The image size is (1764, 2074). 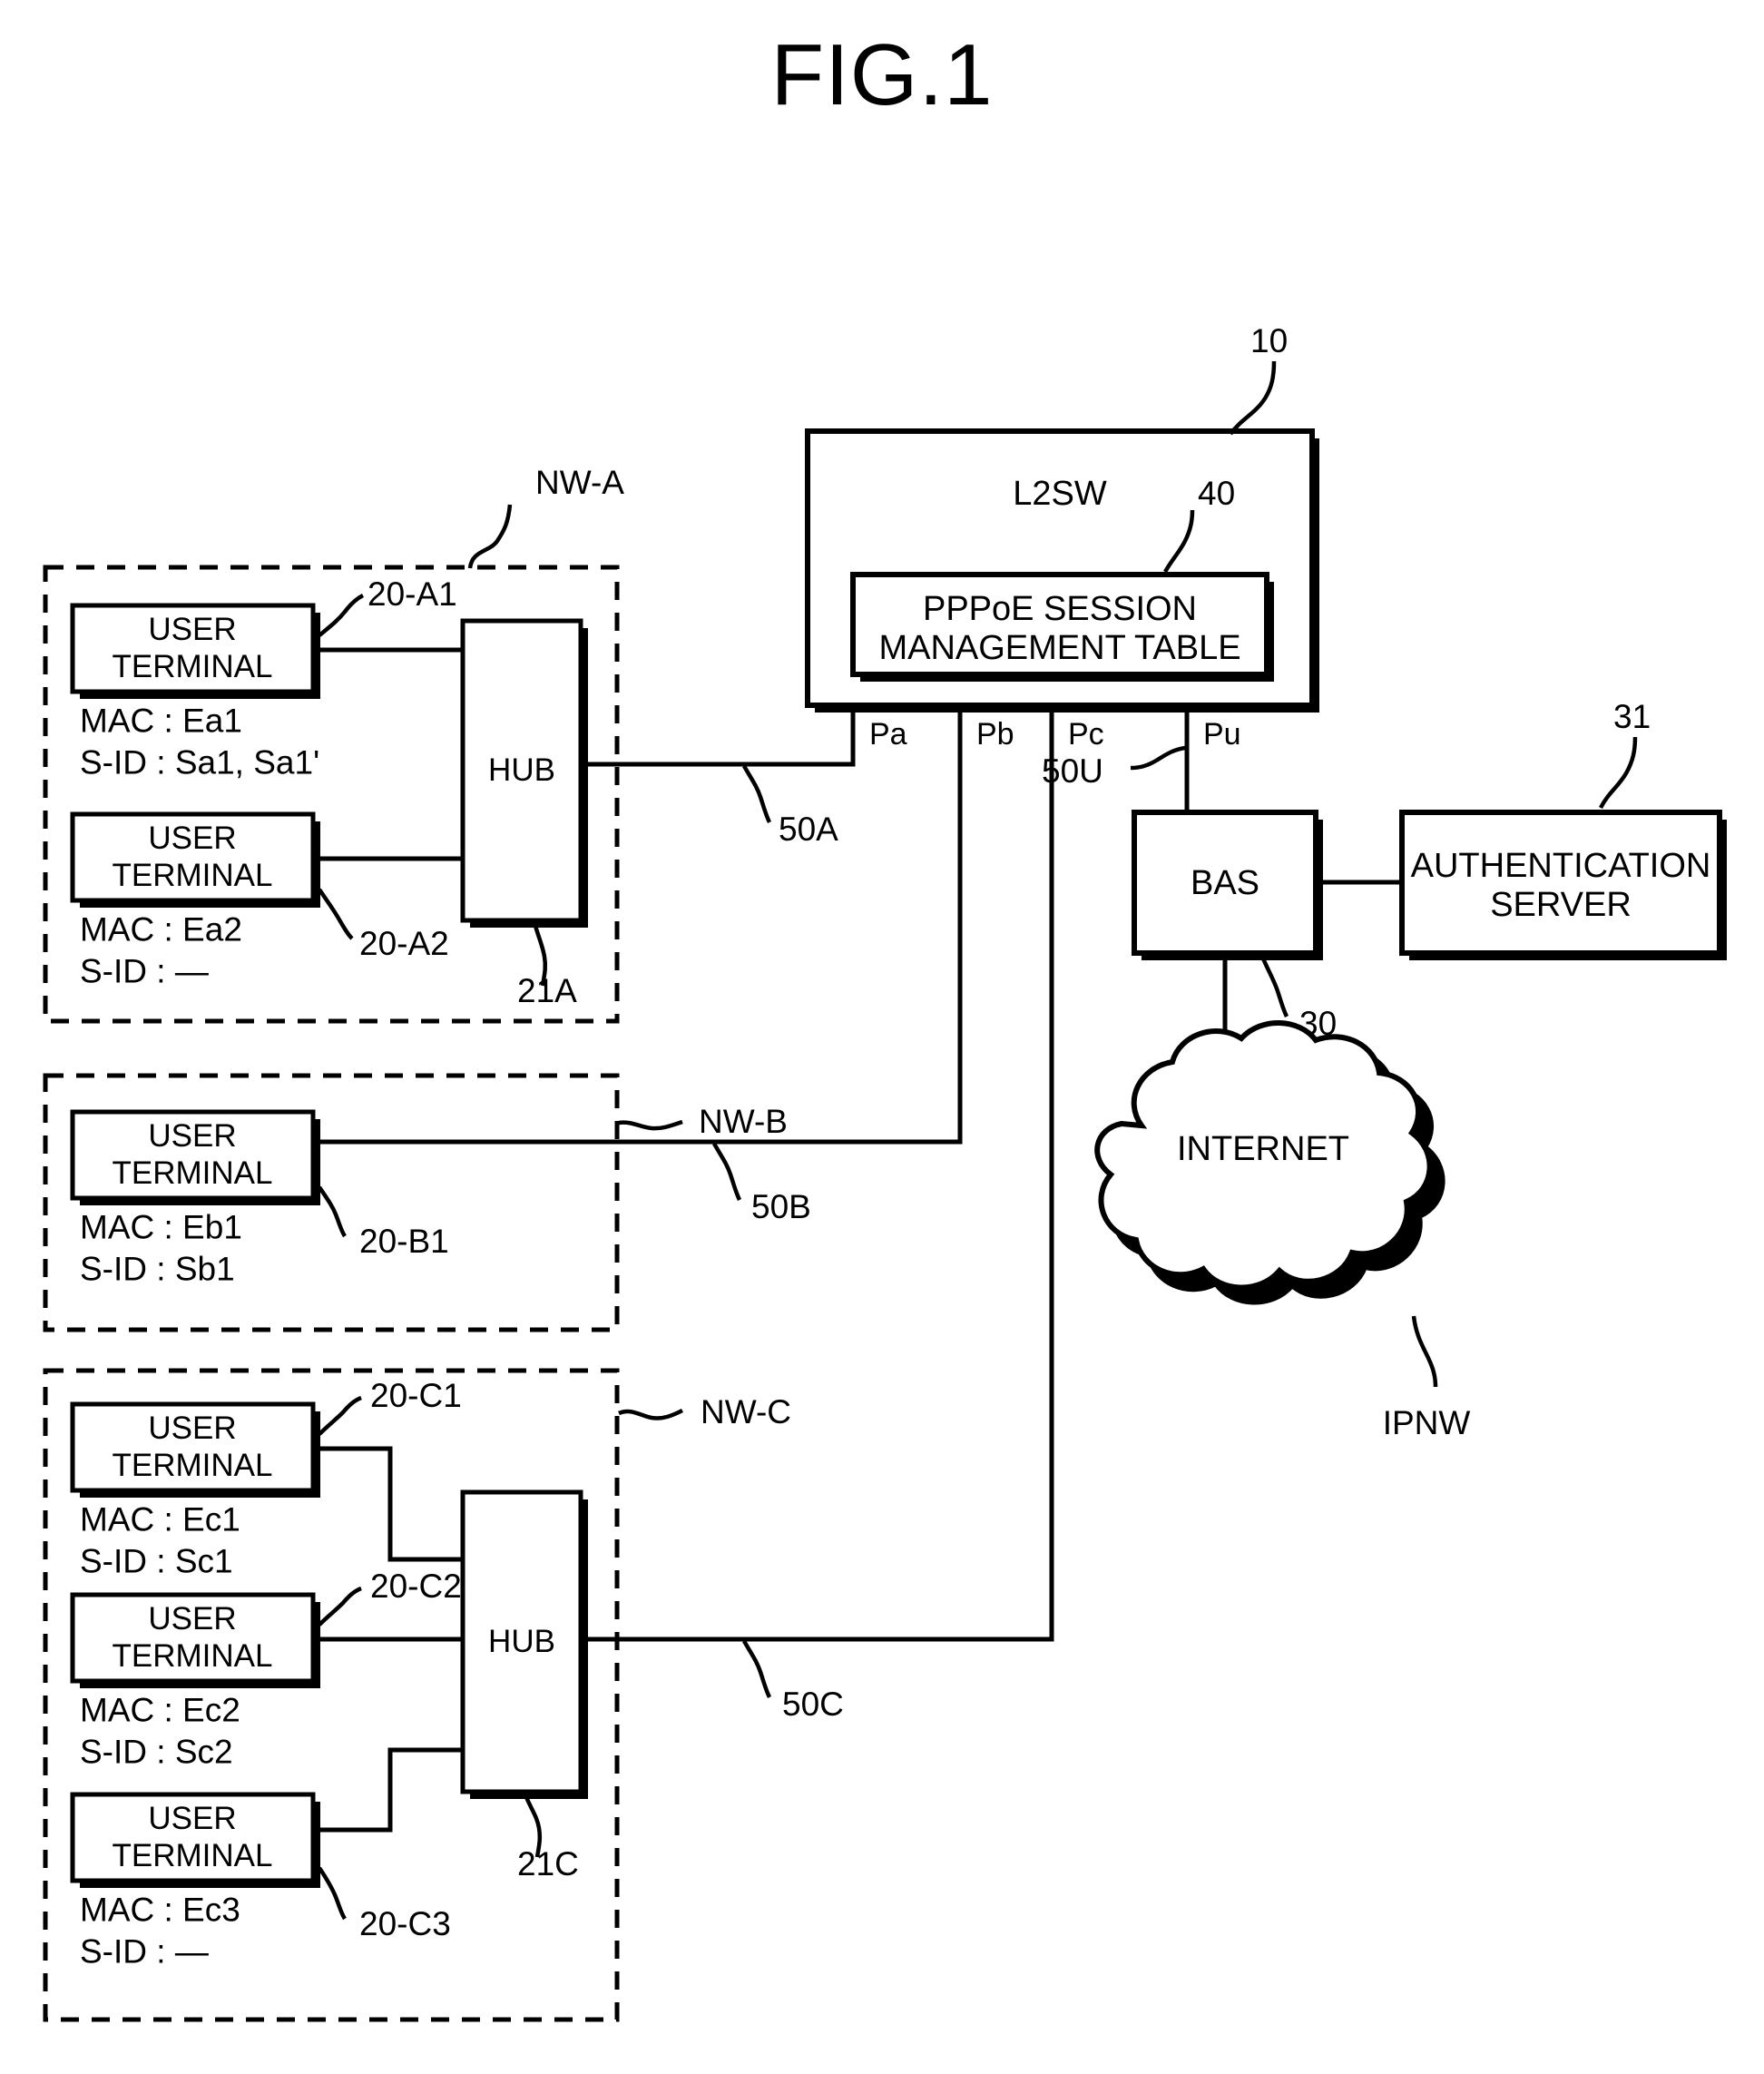 I want to click on ref-leader-ipnw, so click(x=1424, y=1351).